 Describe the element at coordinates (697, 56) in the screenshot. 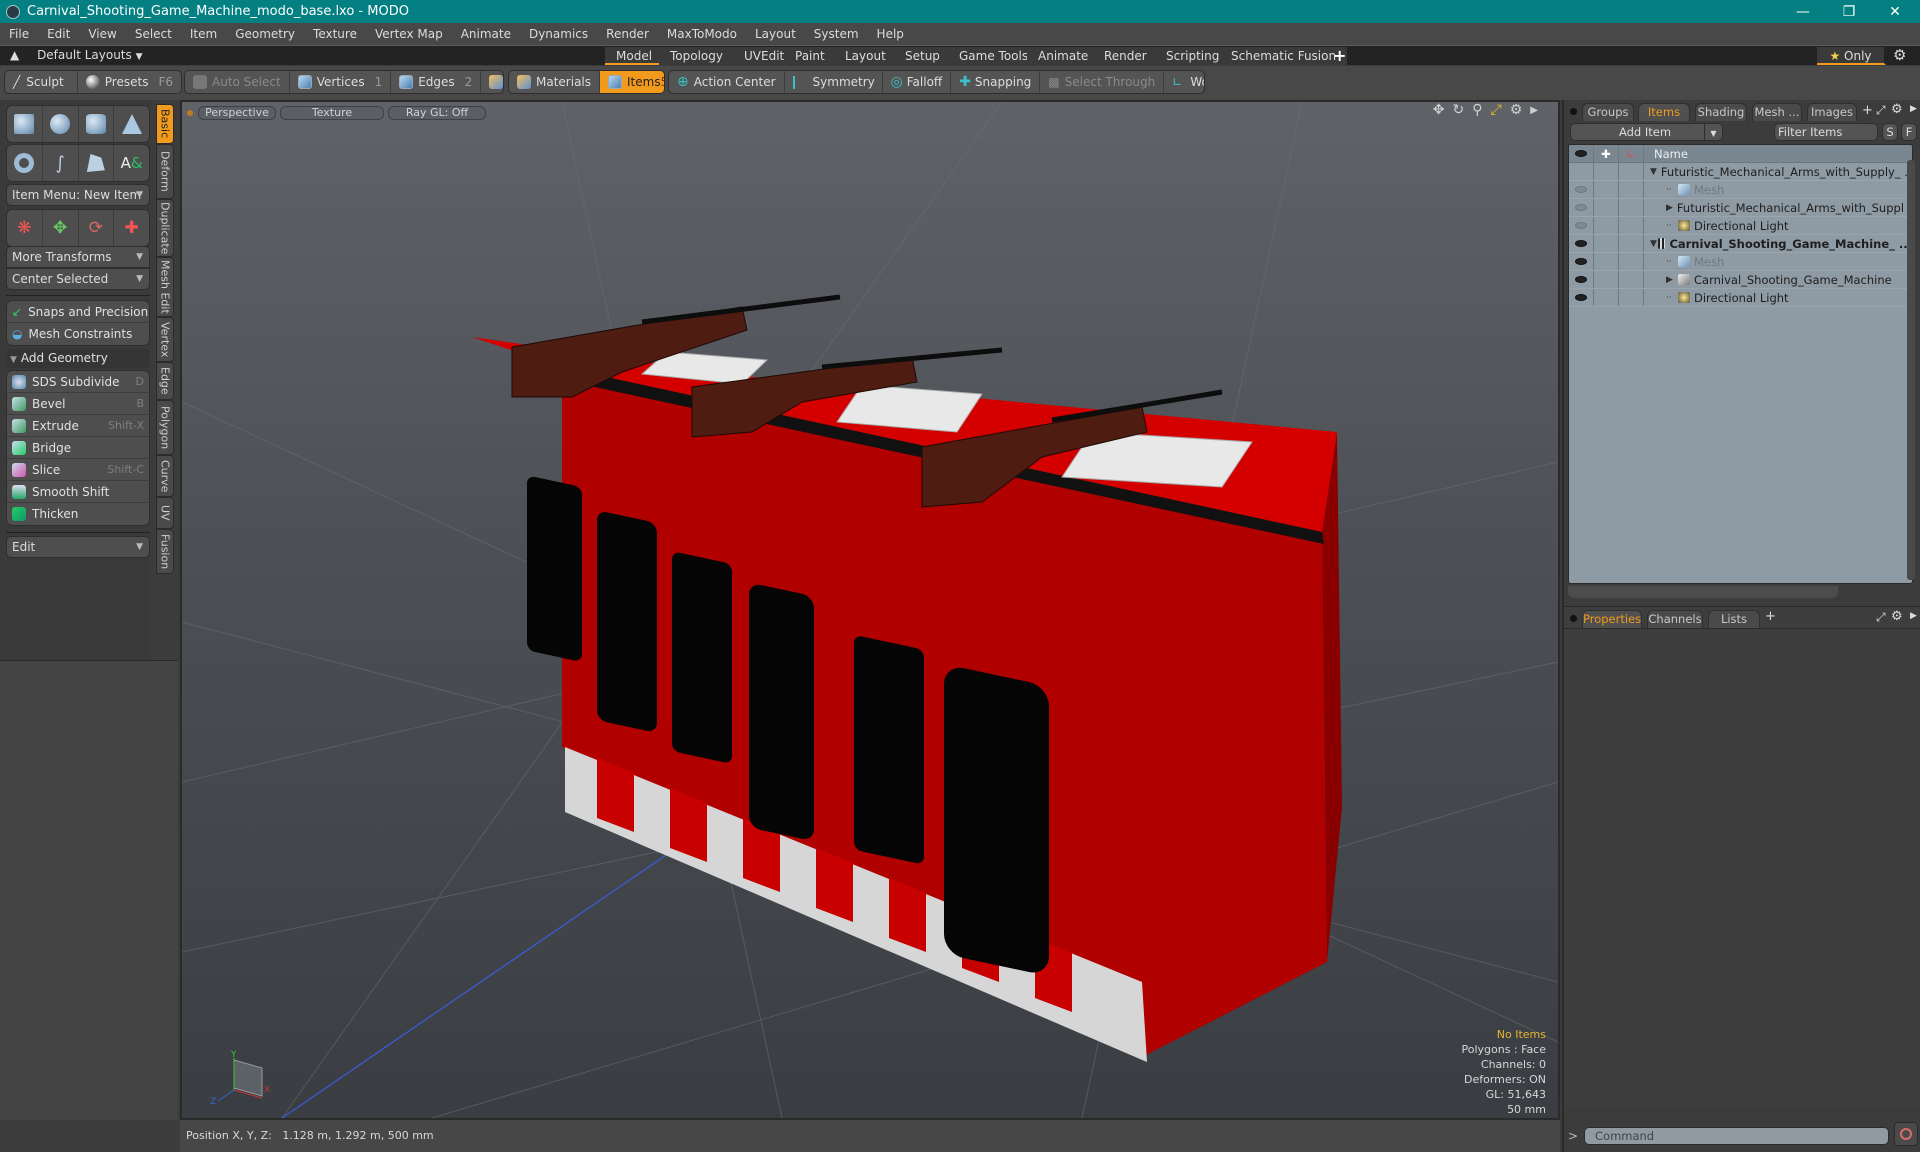

I see `tab-topology: Topology` at that location.